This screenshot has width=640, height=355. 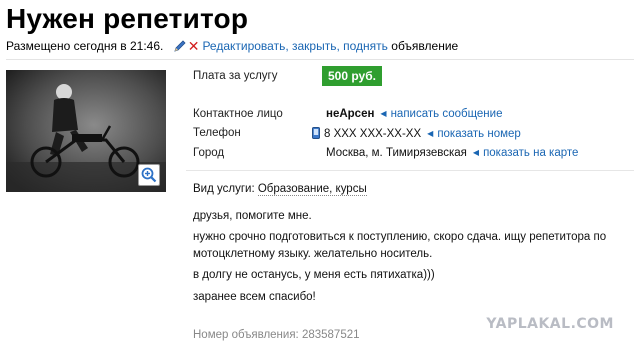 I want to click on contact-name: неАрсен, so click(x=350, y=114).